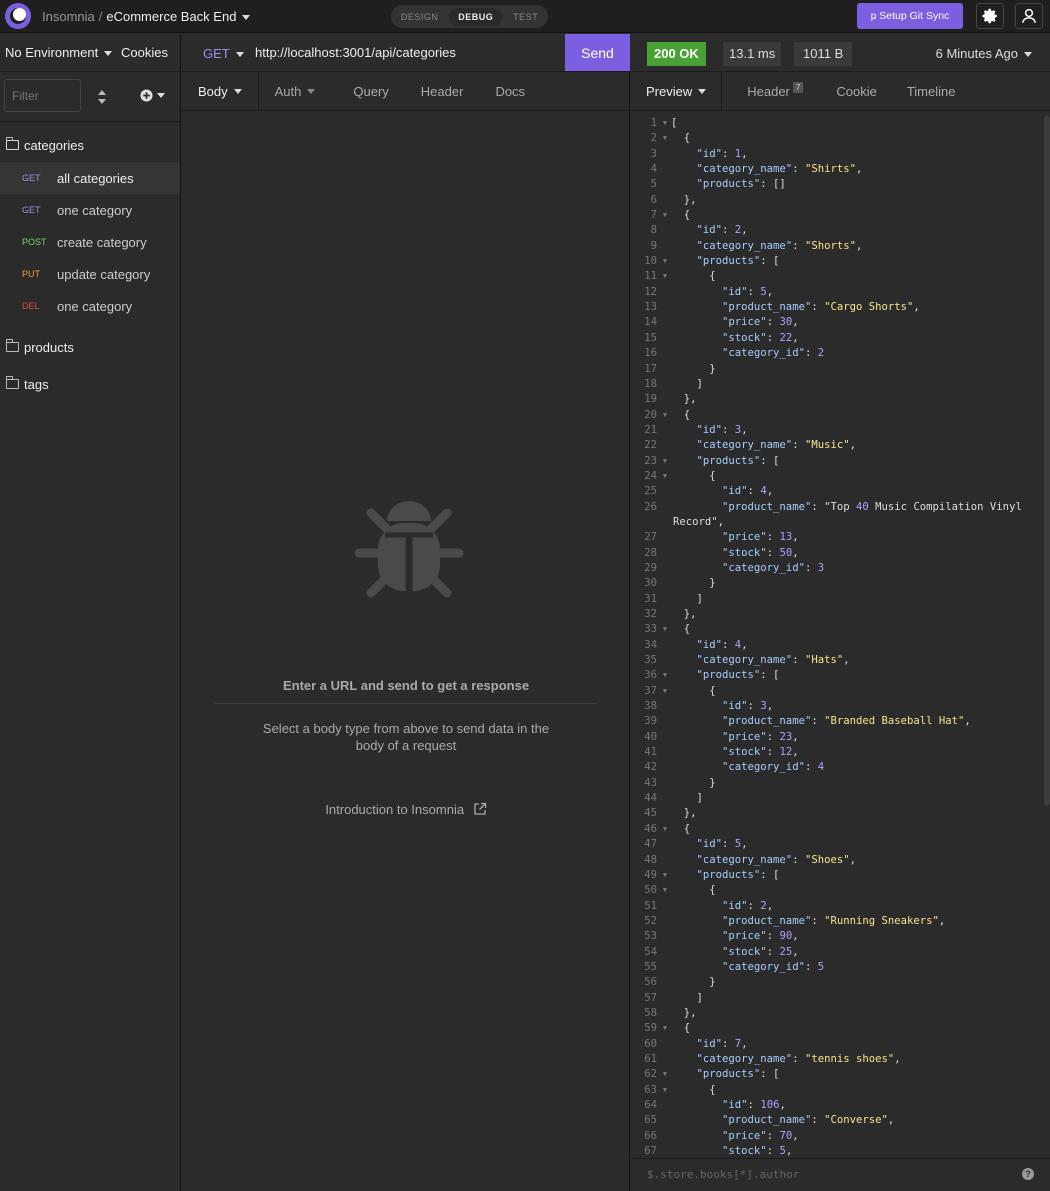 This screenshot has height=1191, width=1050. What do you see at coordinates (653, 169) in the screenshot?
I see `line-number: 4` at bounding box center [653, 169].